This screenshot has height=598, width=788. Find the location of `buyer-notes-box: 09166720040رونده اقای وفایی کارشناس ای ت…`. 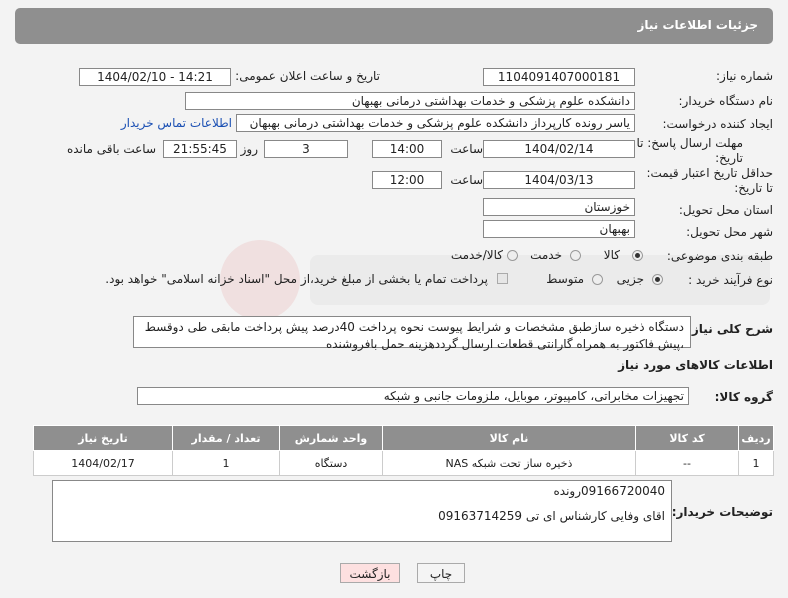

buyer-notes-box: 09166720040رونده اقای وفایی کارشناس ای ت… is located at coordinates (362, 511).